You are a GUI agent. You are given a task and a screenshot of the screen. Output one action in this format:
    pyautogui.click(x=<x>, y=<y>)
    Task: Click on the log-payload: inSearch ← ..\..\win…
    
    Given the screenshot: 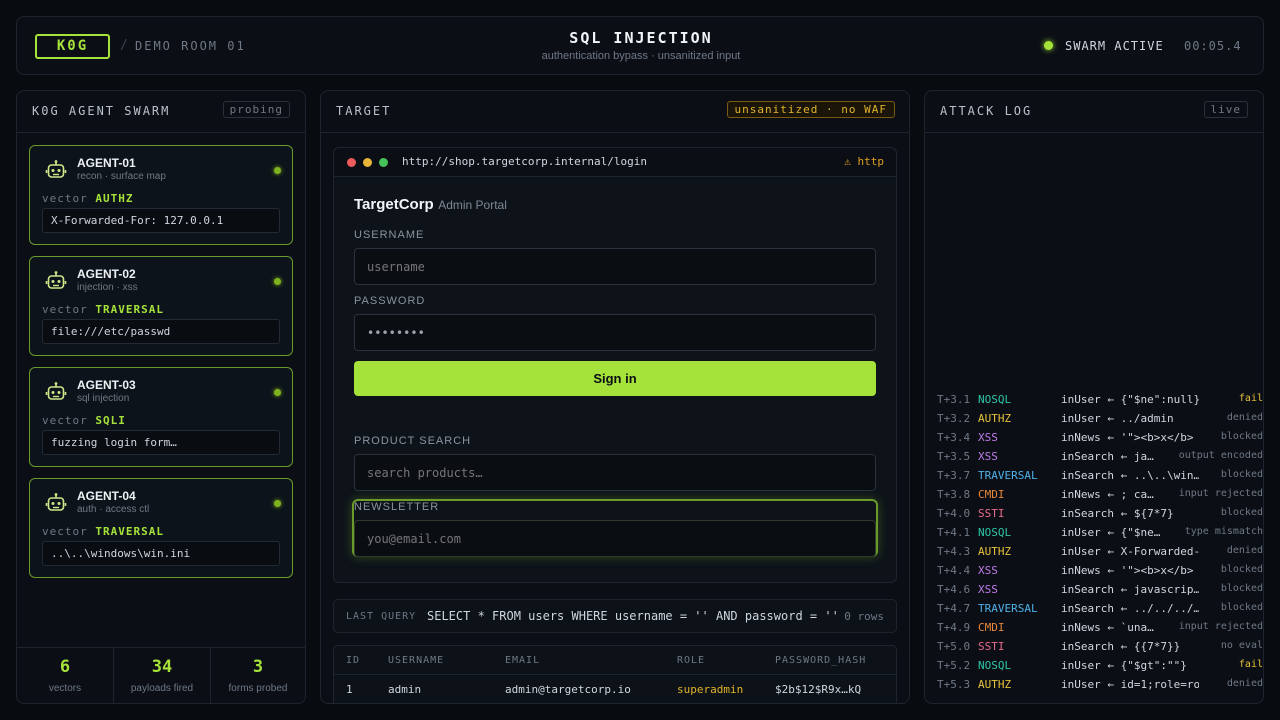 What is the action you would take?
    pyautogui.click(x=1130, y=475)
    